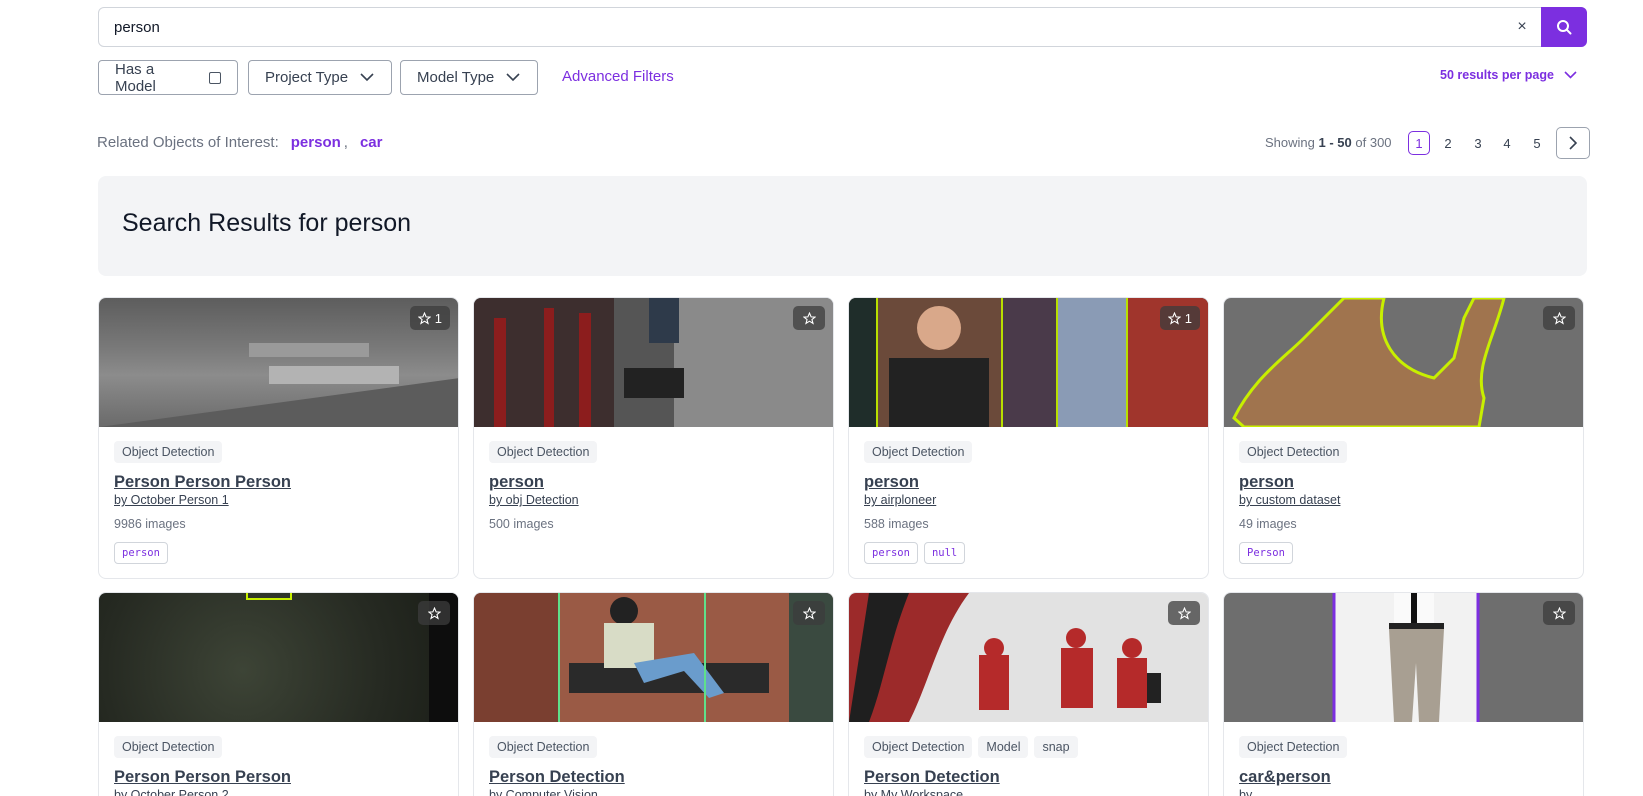 Image resolution: width=1643 pixels, height=796 pixels. Describe the element at coordinates (1268, 524) in the screenshot. I see `image-count: 49 images` at that location.